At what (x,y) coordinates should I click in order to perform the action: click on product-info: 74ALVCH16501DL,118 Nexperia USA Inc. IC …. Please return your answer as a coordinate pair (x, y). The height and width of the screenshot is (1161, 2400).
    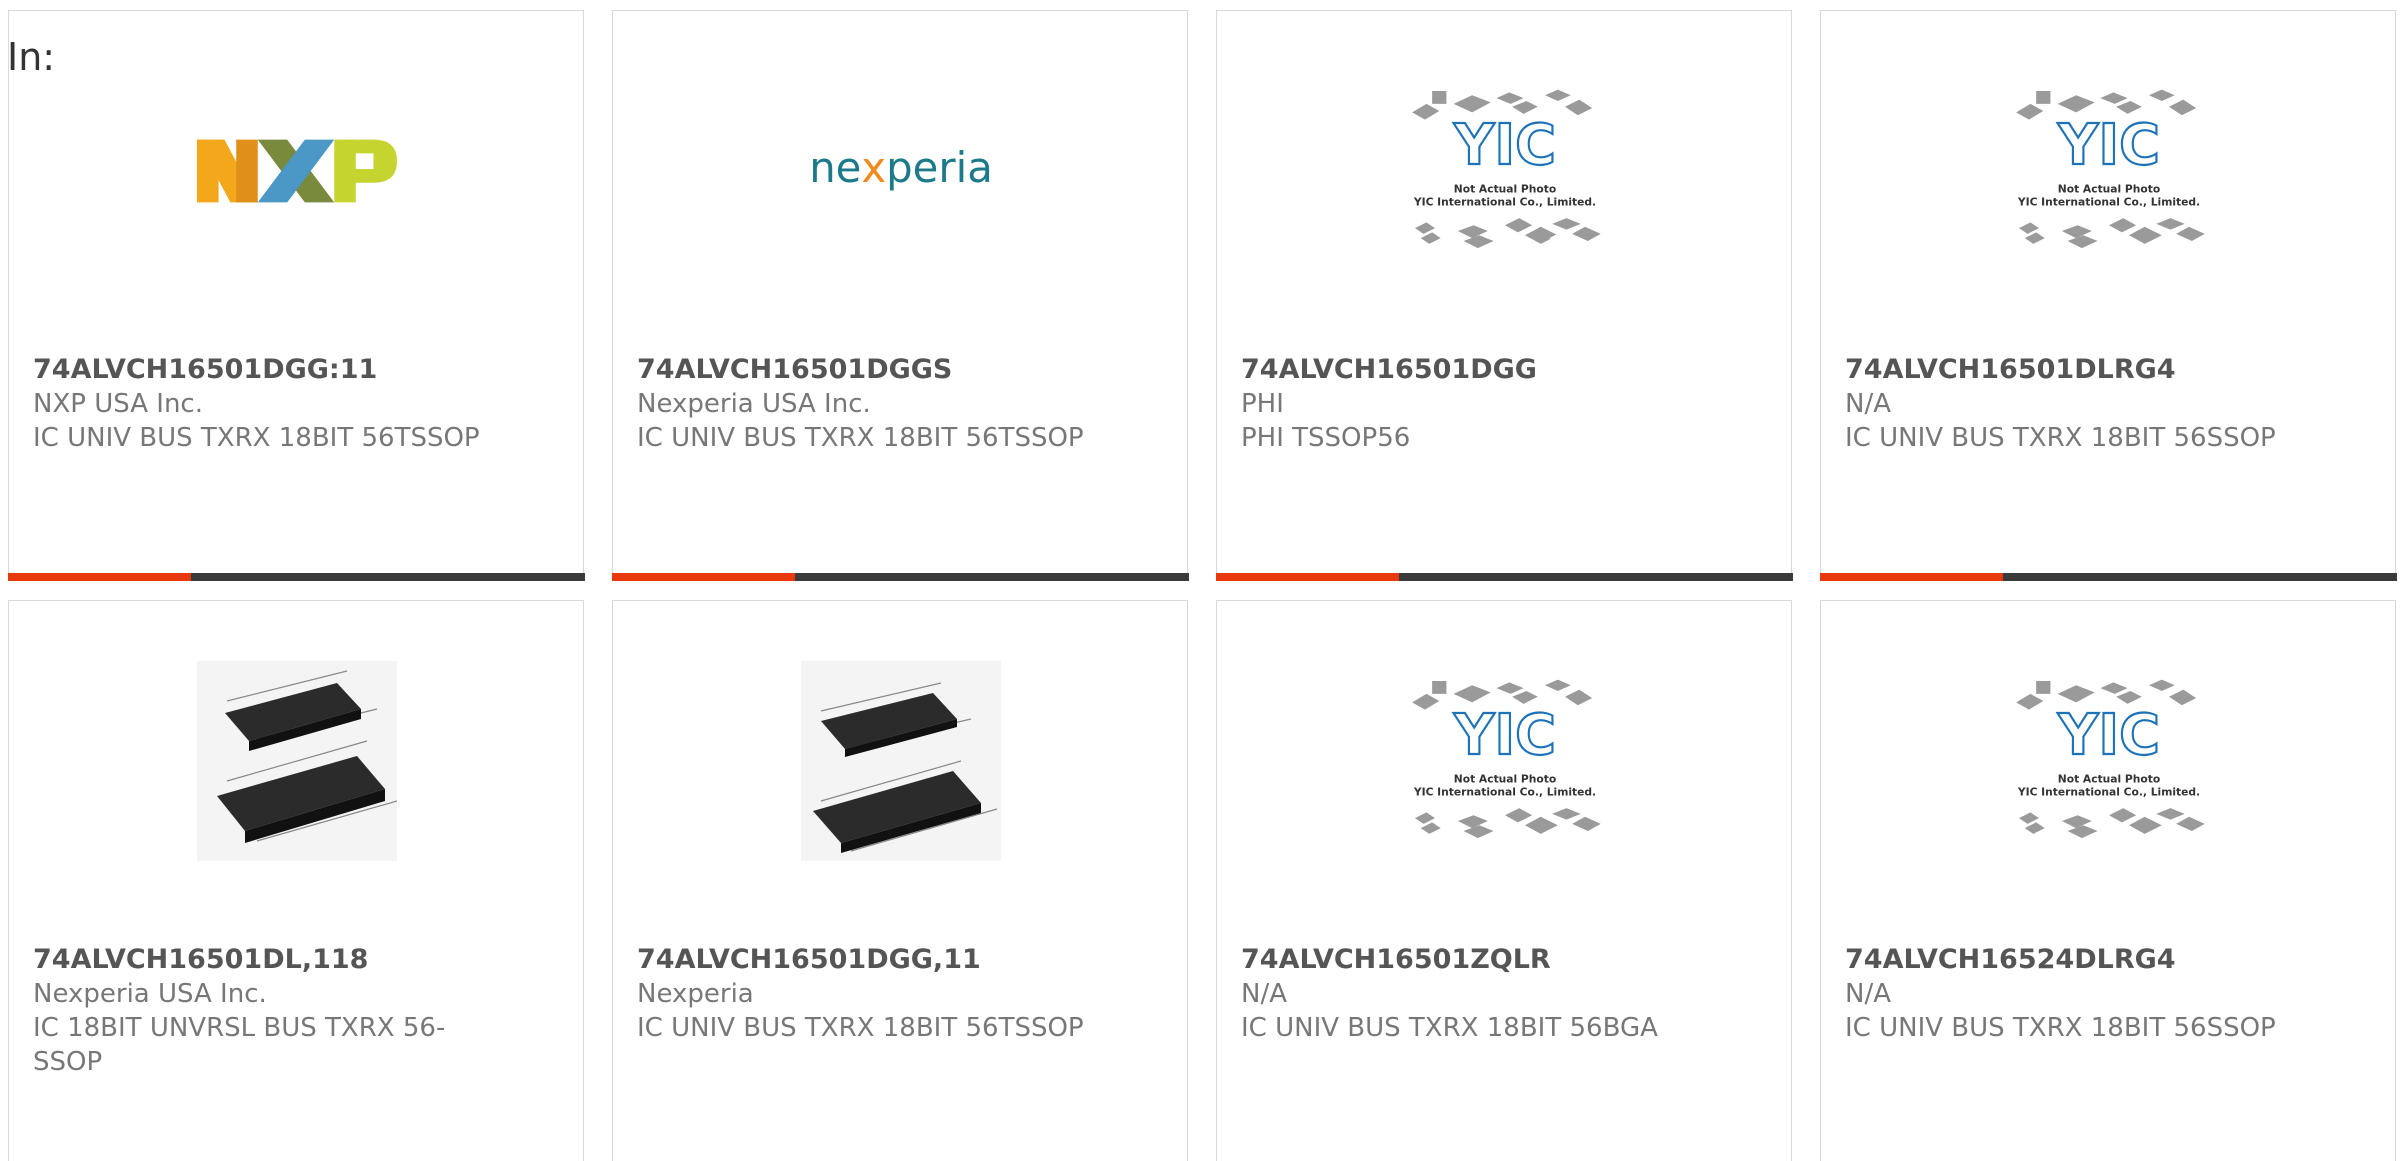
    Looking at the image, I should click on (268, 1011).